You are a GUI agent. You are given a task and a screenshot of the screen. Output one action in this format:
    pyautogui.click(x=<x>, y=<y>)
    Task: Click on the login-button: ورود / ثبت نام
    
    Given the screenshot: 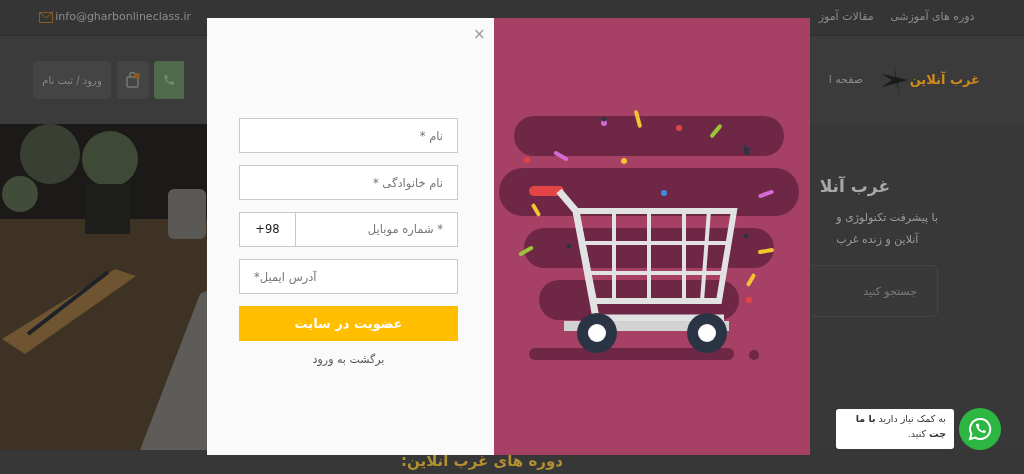 What is the action you would take?
    pyautogui.click(x=72, y=80)
    